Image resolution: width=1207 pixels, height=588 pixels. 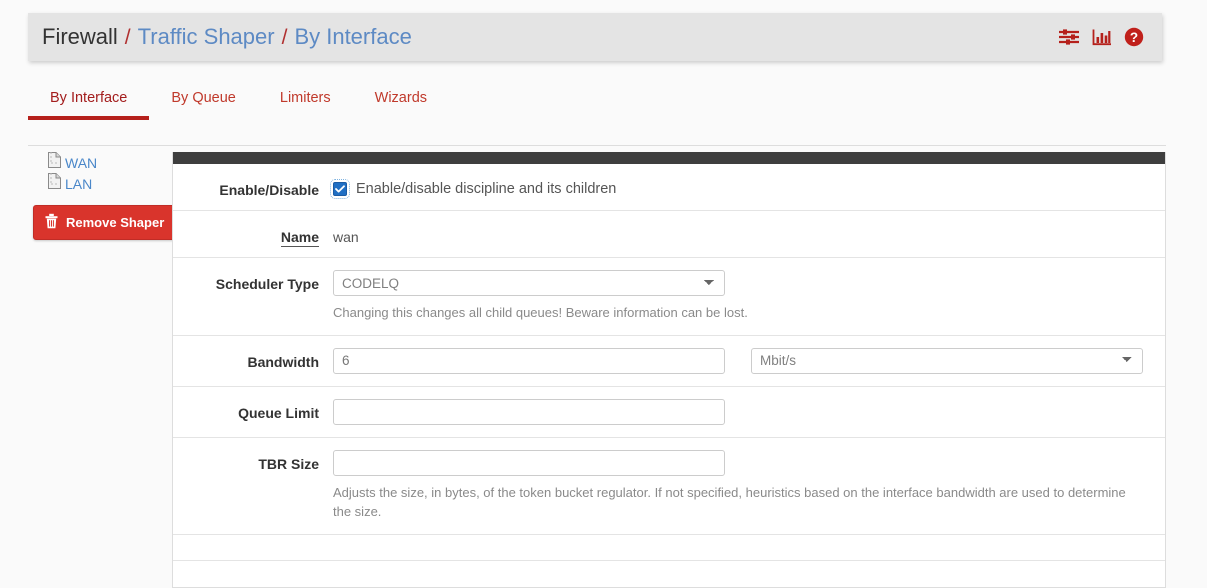 What do you see at coordinates (80, 36) in the screenshot?
I see `breadcrumb-root: Firewall` at bounding box center [80, 36].